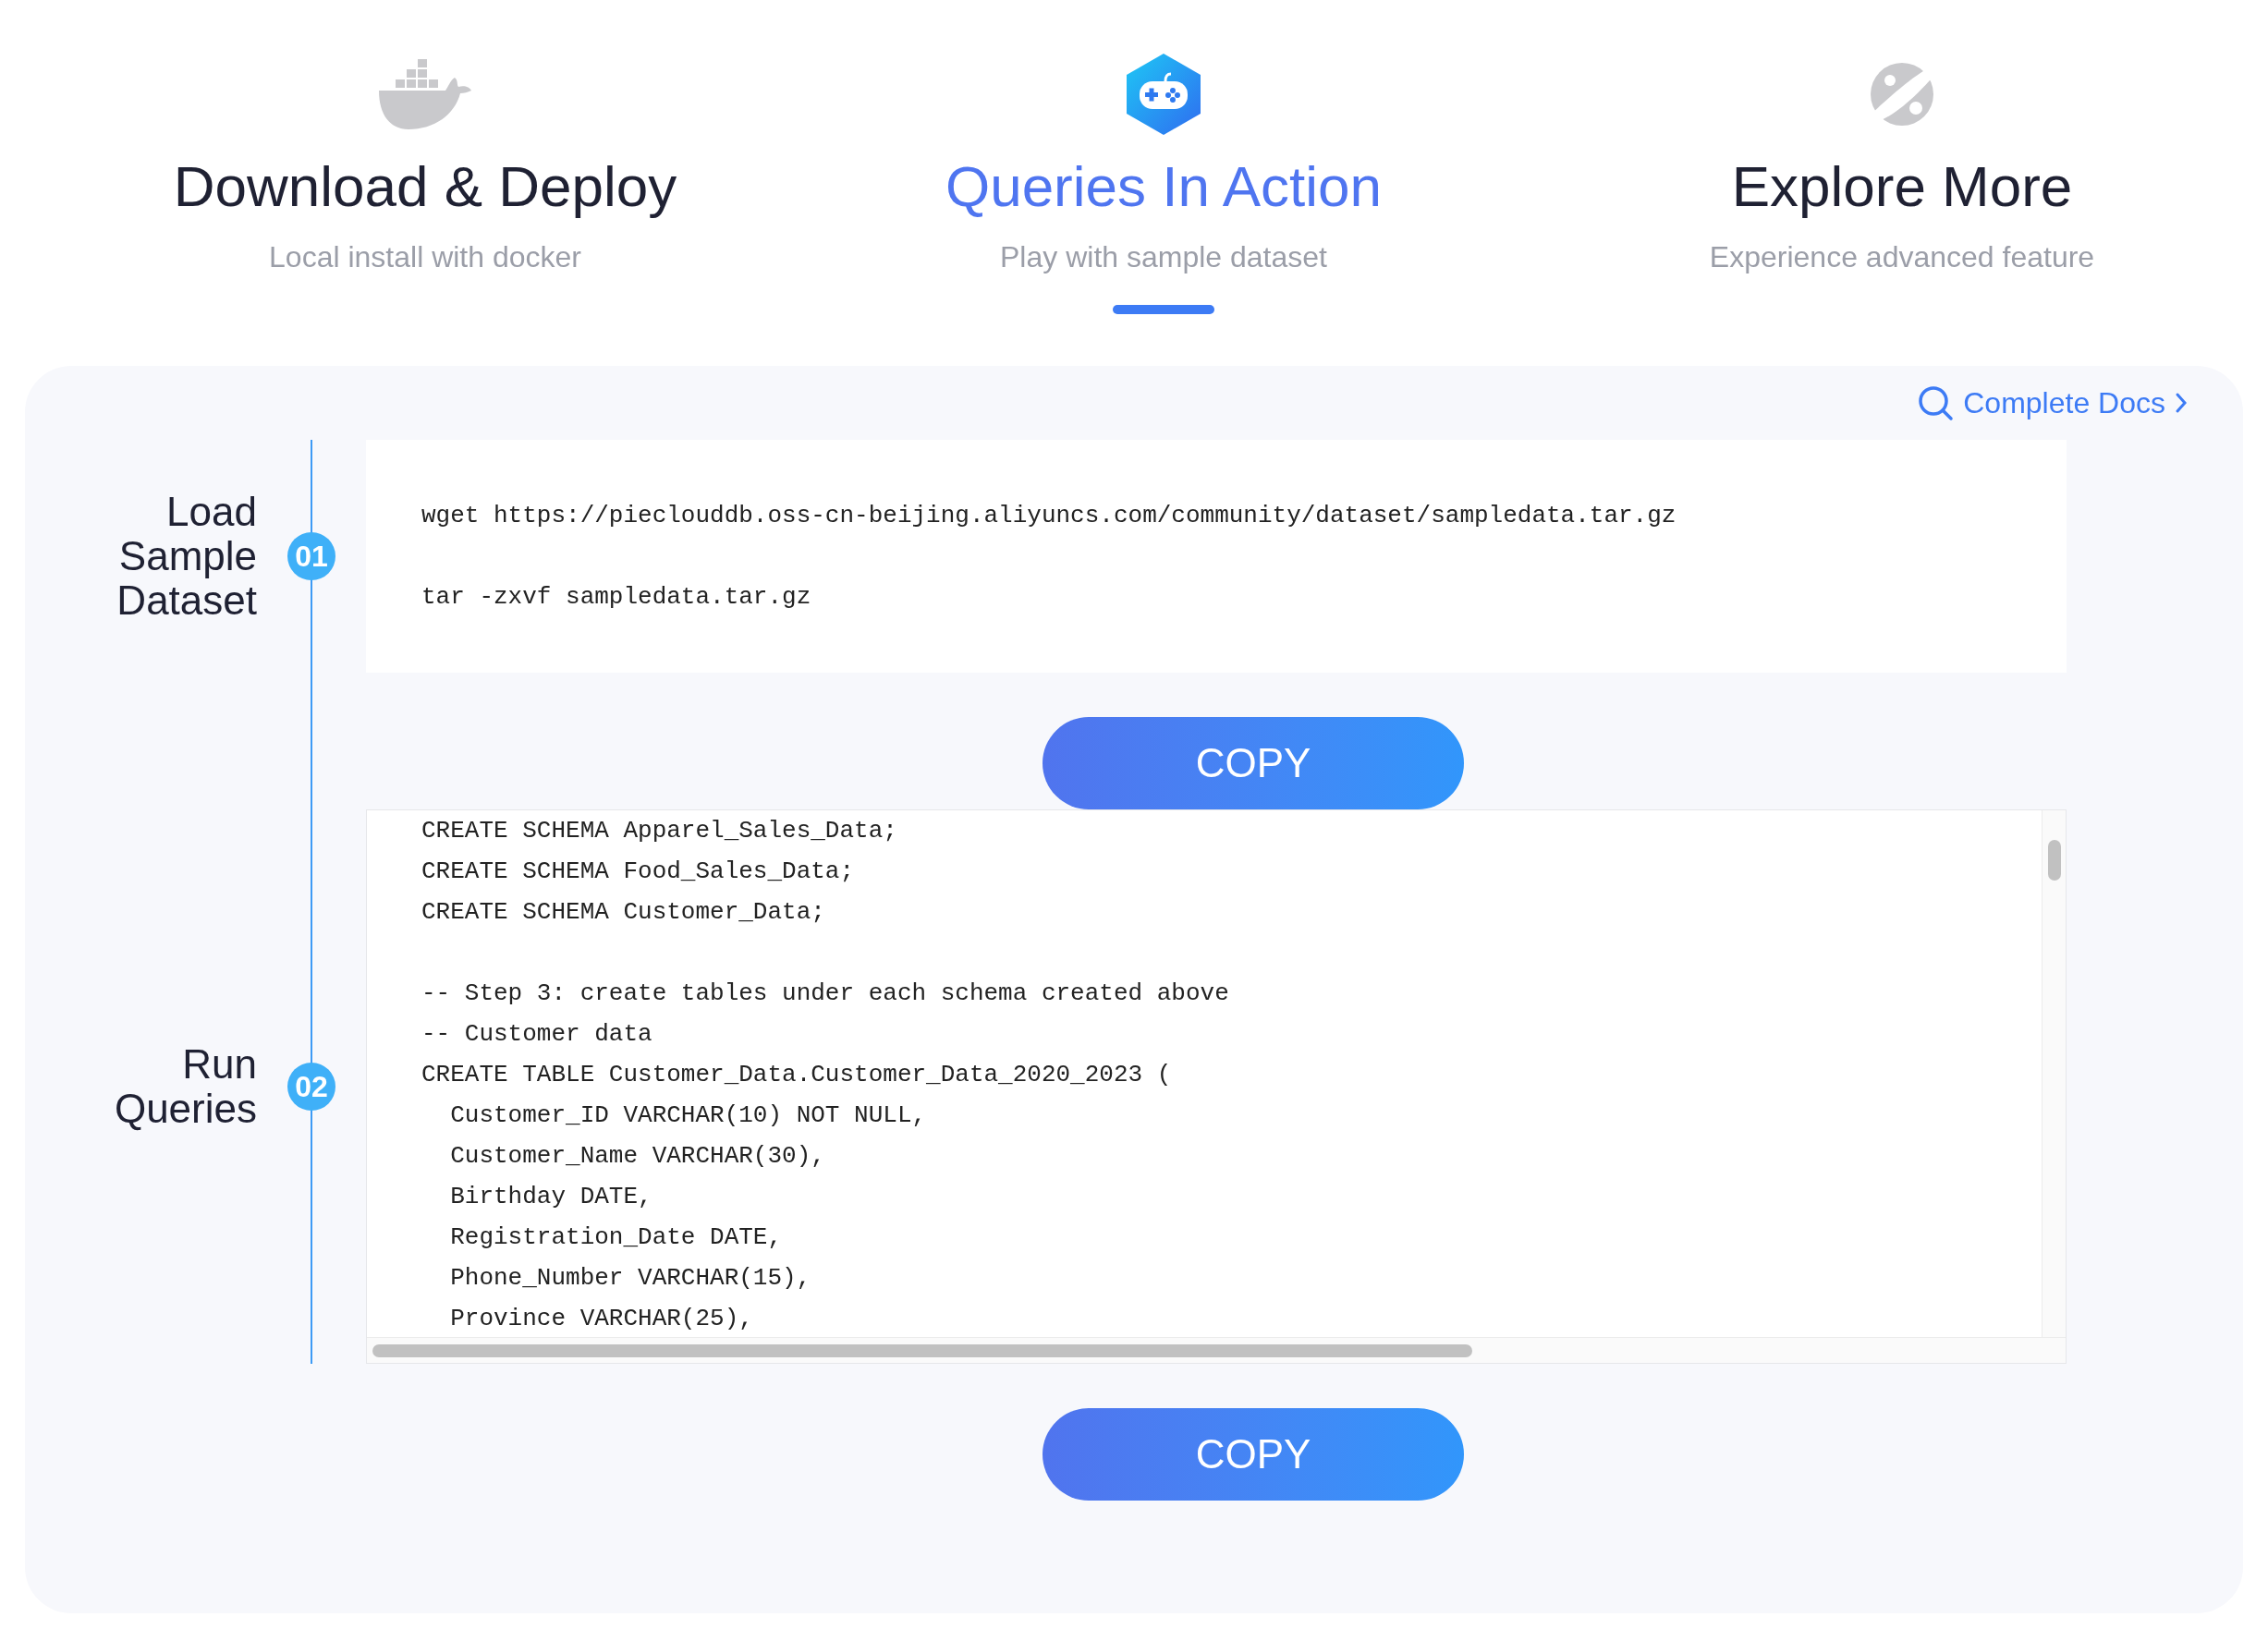 Image resolution: width=2268 pixels, height=1641 pixels. Describe the element at coordinates (425, 94) in the screenshot. I see `whale-icon` at that location.